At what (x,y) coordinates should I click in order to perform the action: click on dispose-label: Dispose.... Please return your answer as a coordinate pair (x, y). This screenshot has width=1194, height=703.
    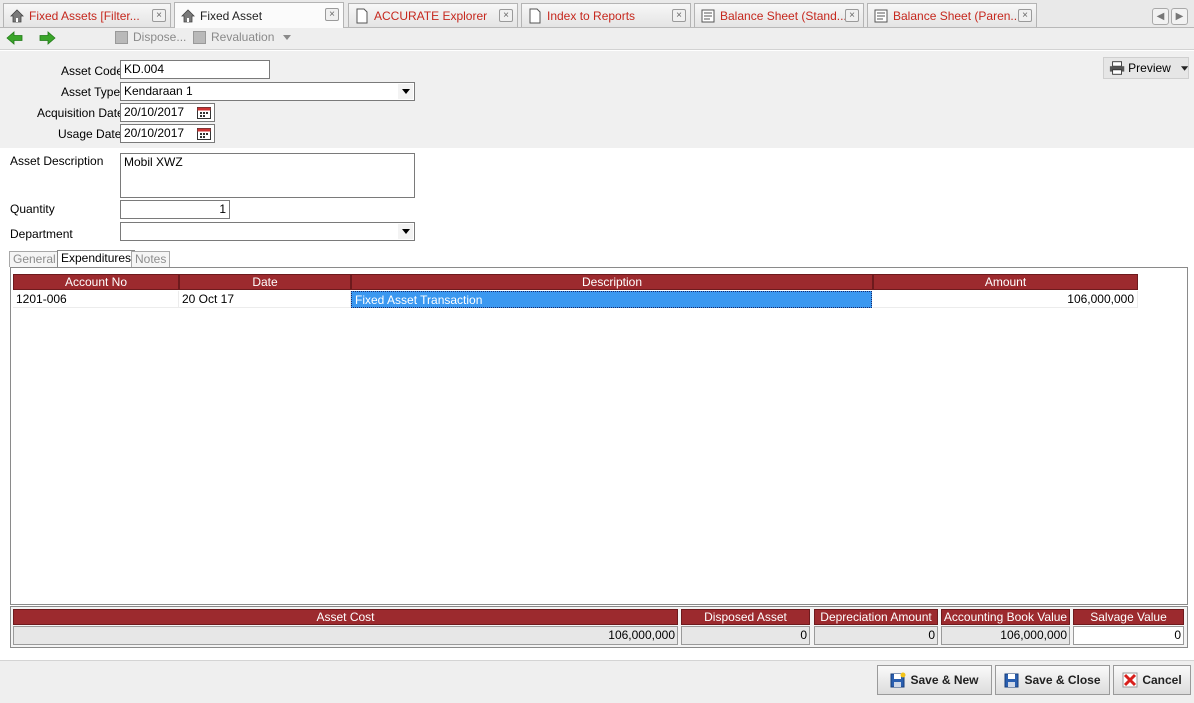
    Looking at the image, I should click on (160, 37).